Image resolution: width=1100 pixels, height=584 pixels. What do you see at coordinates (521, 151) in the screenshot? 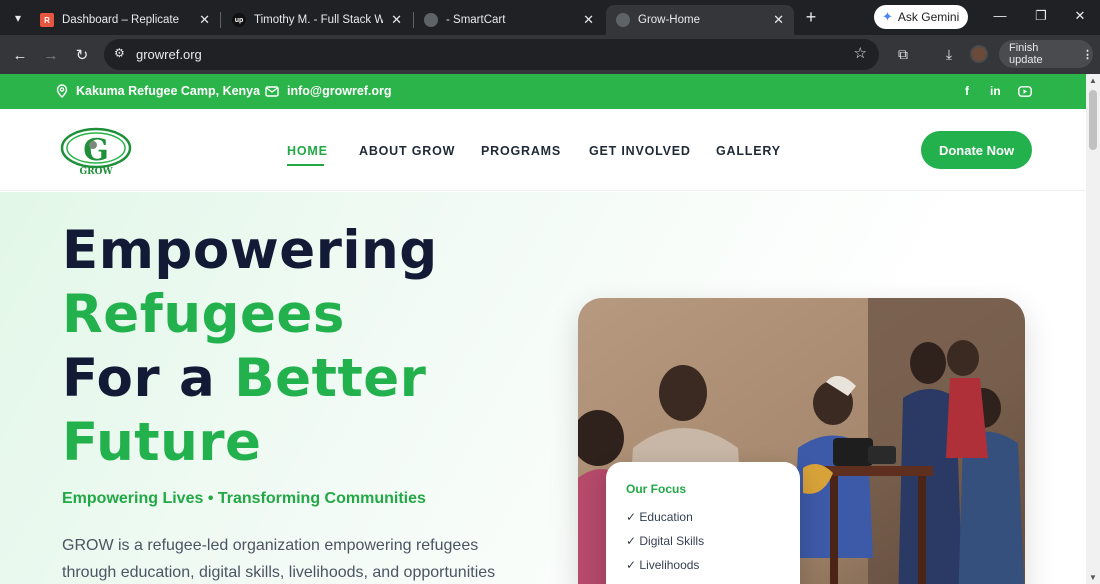
I see `nav-programs: PROGRAMS` at bounding box center [521, 151].